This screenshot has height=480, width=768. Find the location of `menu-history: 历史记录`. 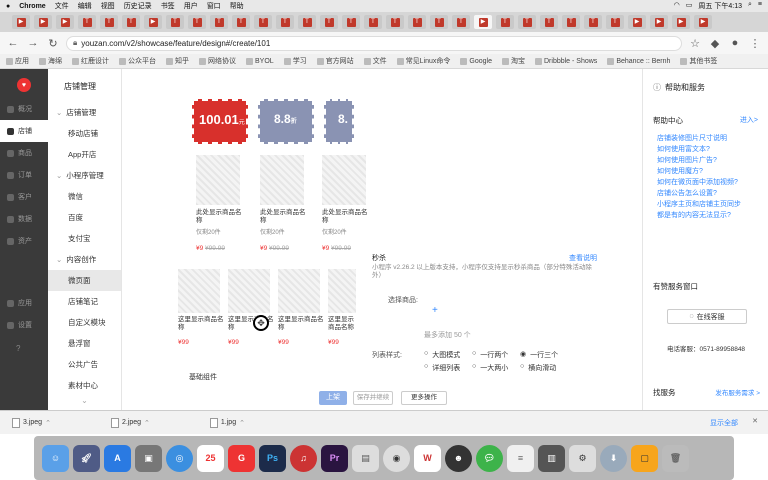

menu-history: 历史记录 is located at coordinates (138, 6).